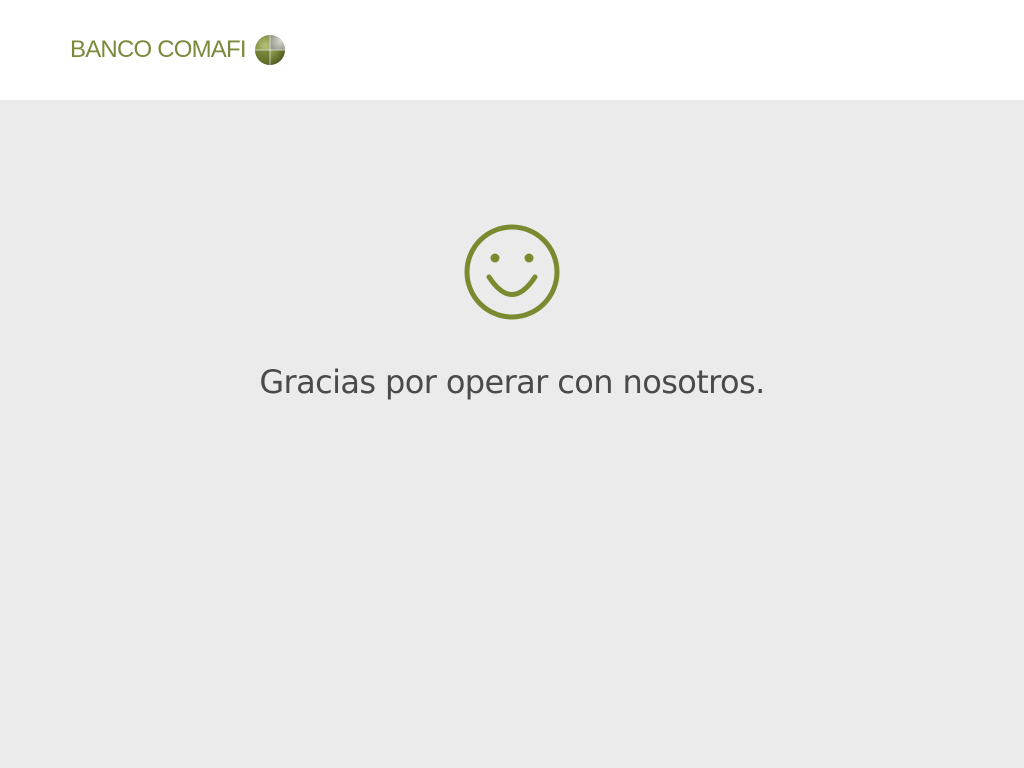  I want to click on top-header: BANCO COMAFI, so click(512, 50).